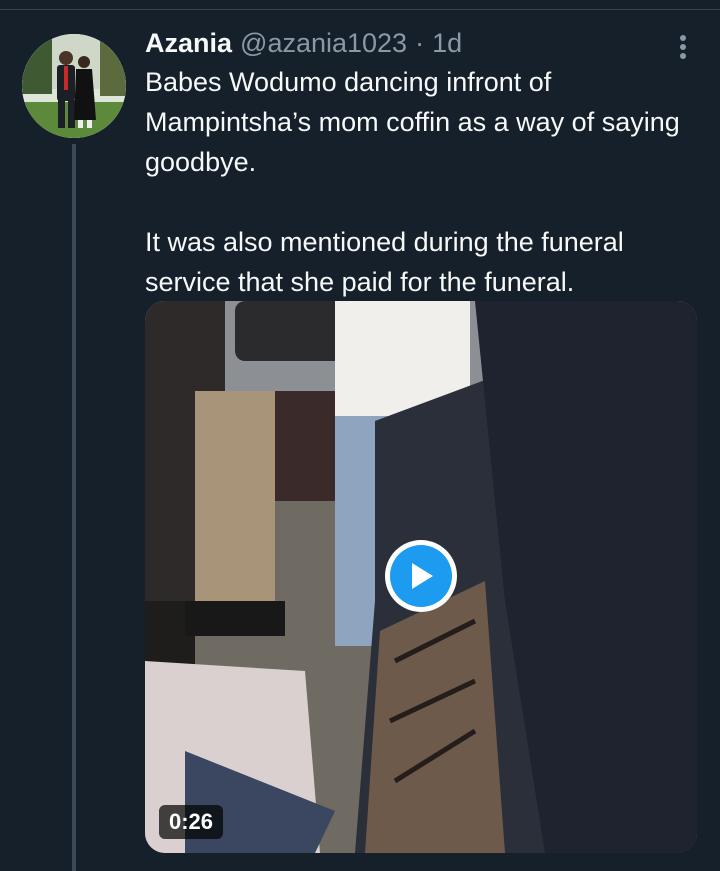 The image size is (720, 871). I want to click on avatar-column, so click(74, 86).